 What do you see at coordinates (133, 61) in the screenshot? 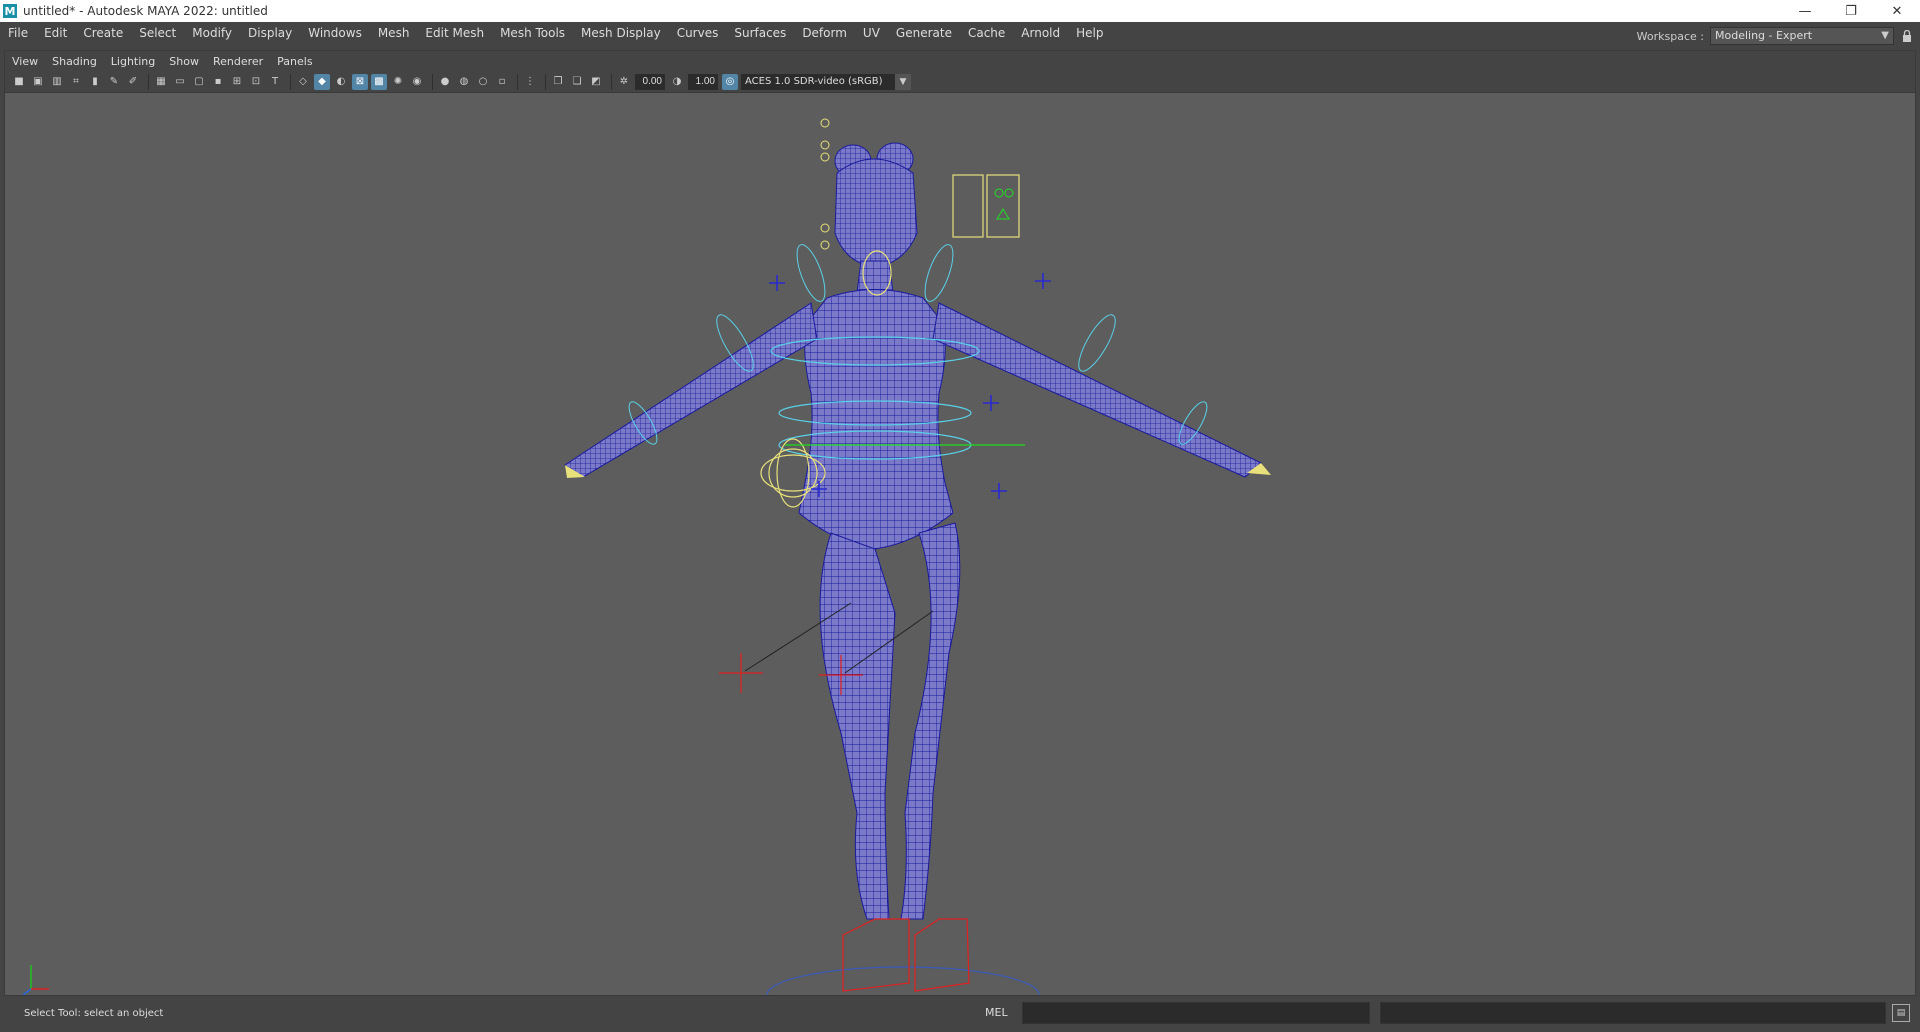
I see `panel-menu-lighting: Lighting` at bounding box center [133, 61].